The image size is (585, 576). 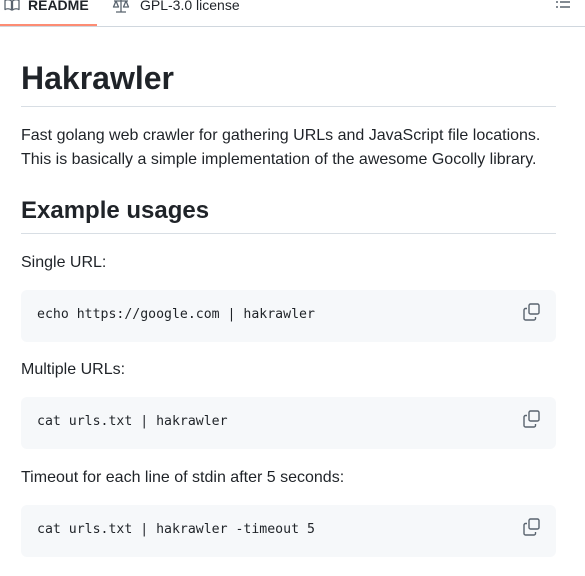 What do you see at coordinates (12, 6) in the screenshot?
I see `book-icon` at bounding box center [12, 6].